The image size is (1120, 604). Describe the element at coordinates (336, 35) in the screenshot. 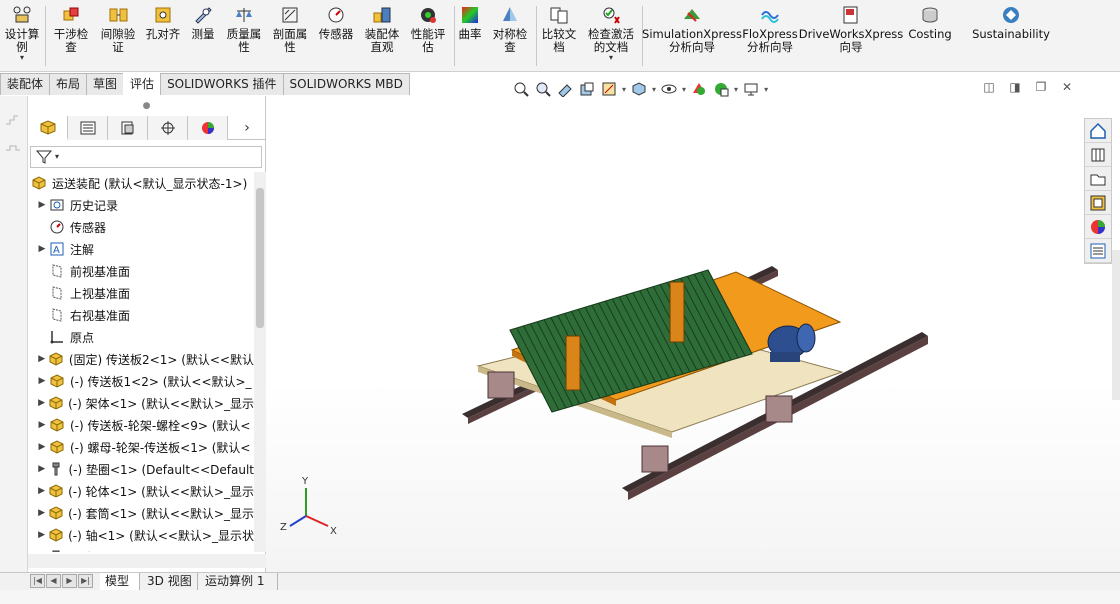

I see `sensor-button: 传感器` at that location.